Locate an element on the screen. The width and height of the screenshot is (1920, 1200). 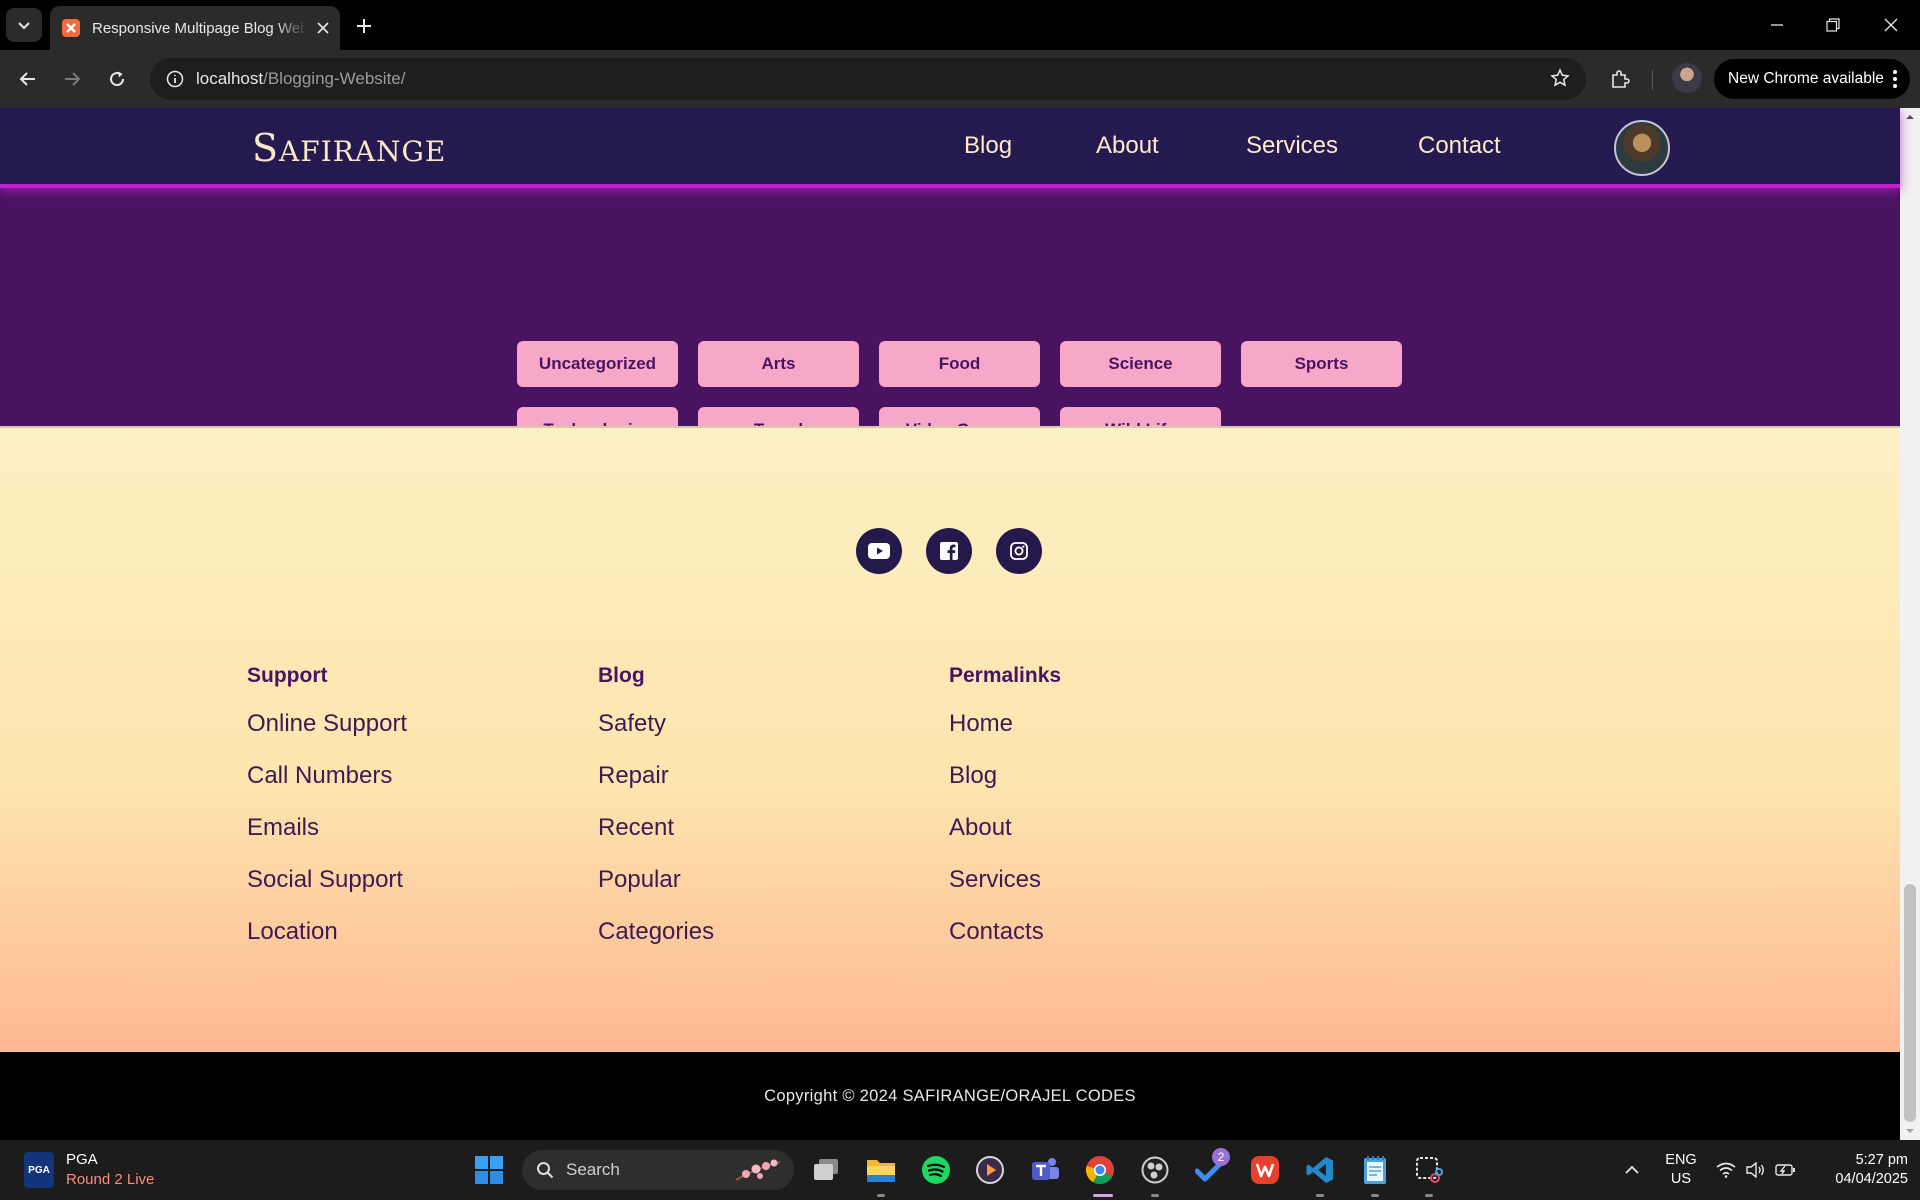
tab-title: Responsive Multipage Blog Website is located at coordinates (199, 28).